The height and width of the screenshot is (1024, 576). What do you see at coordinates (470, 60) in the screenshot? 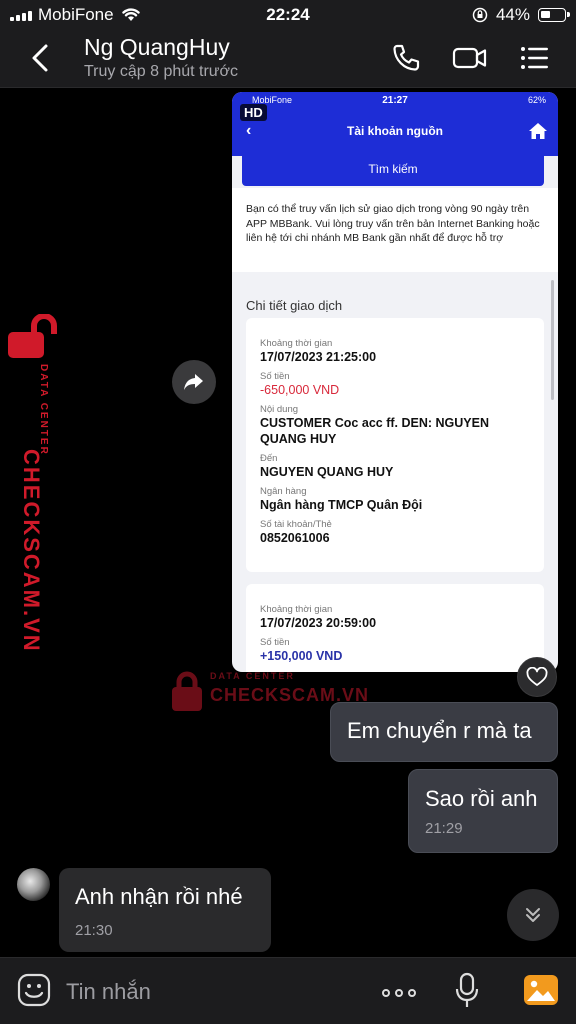
I see `video-call-icon` at bounding box center [470, 60].